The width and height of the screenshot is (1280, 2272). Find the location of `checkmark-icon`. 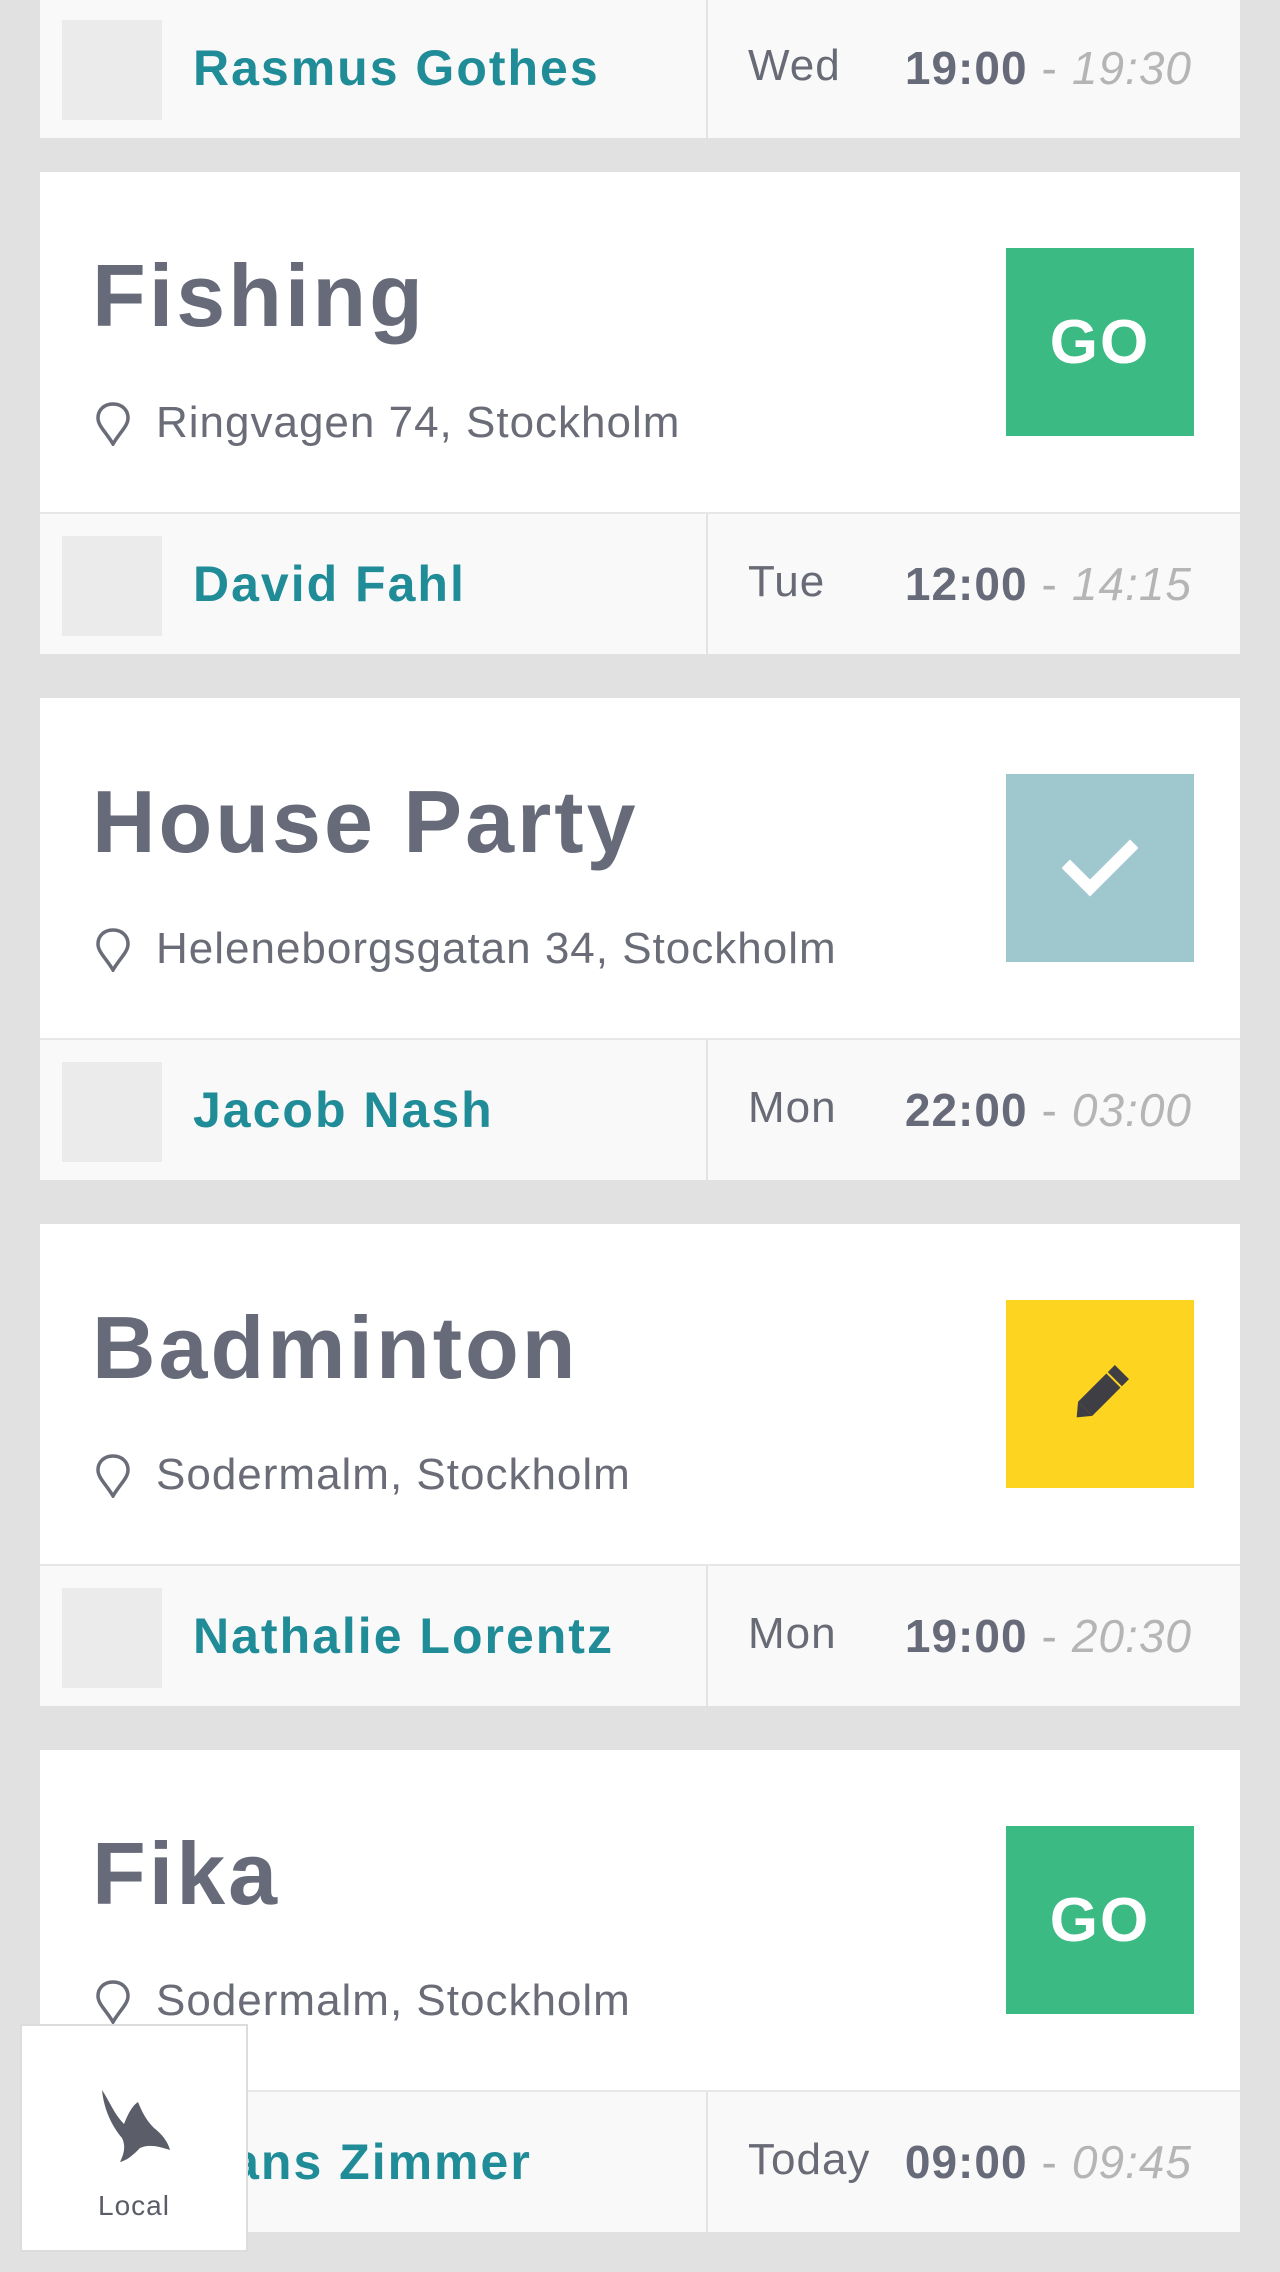

checkmark-icon is located at coordinates (1100, 868).